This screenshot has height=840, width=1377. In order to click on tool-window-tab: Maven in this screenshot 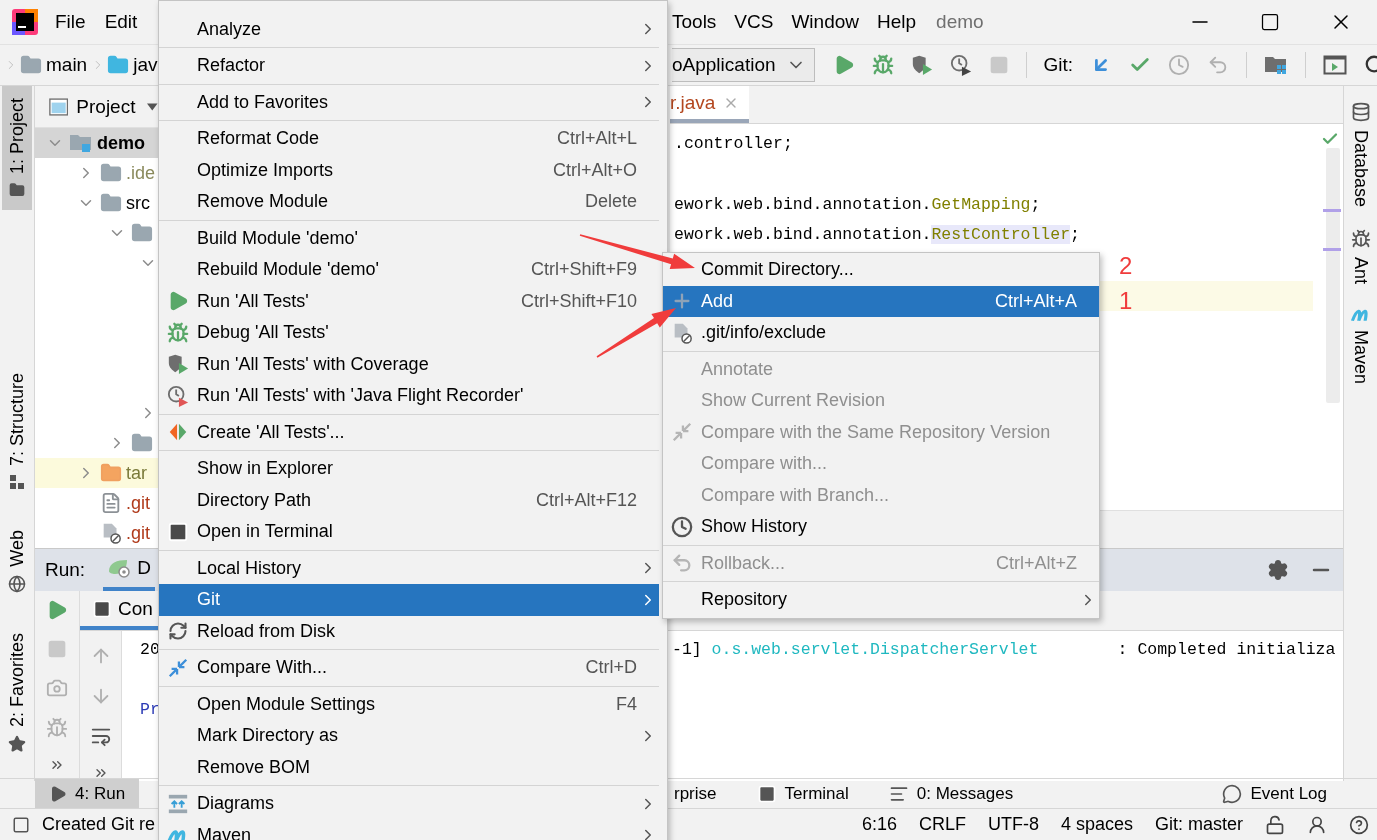, I will do `click(1360, 345)`.